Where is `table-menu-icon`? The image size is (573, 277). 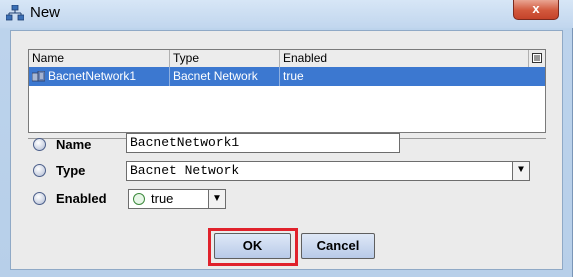
table-menu-icon is located at coordinates (537, 58).